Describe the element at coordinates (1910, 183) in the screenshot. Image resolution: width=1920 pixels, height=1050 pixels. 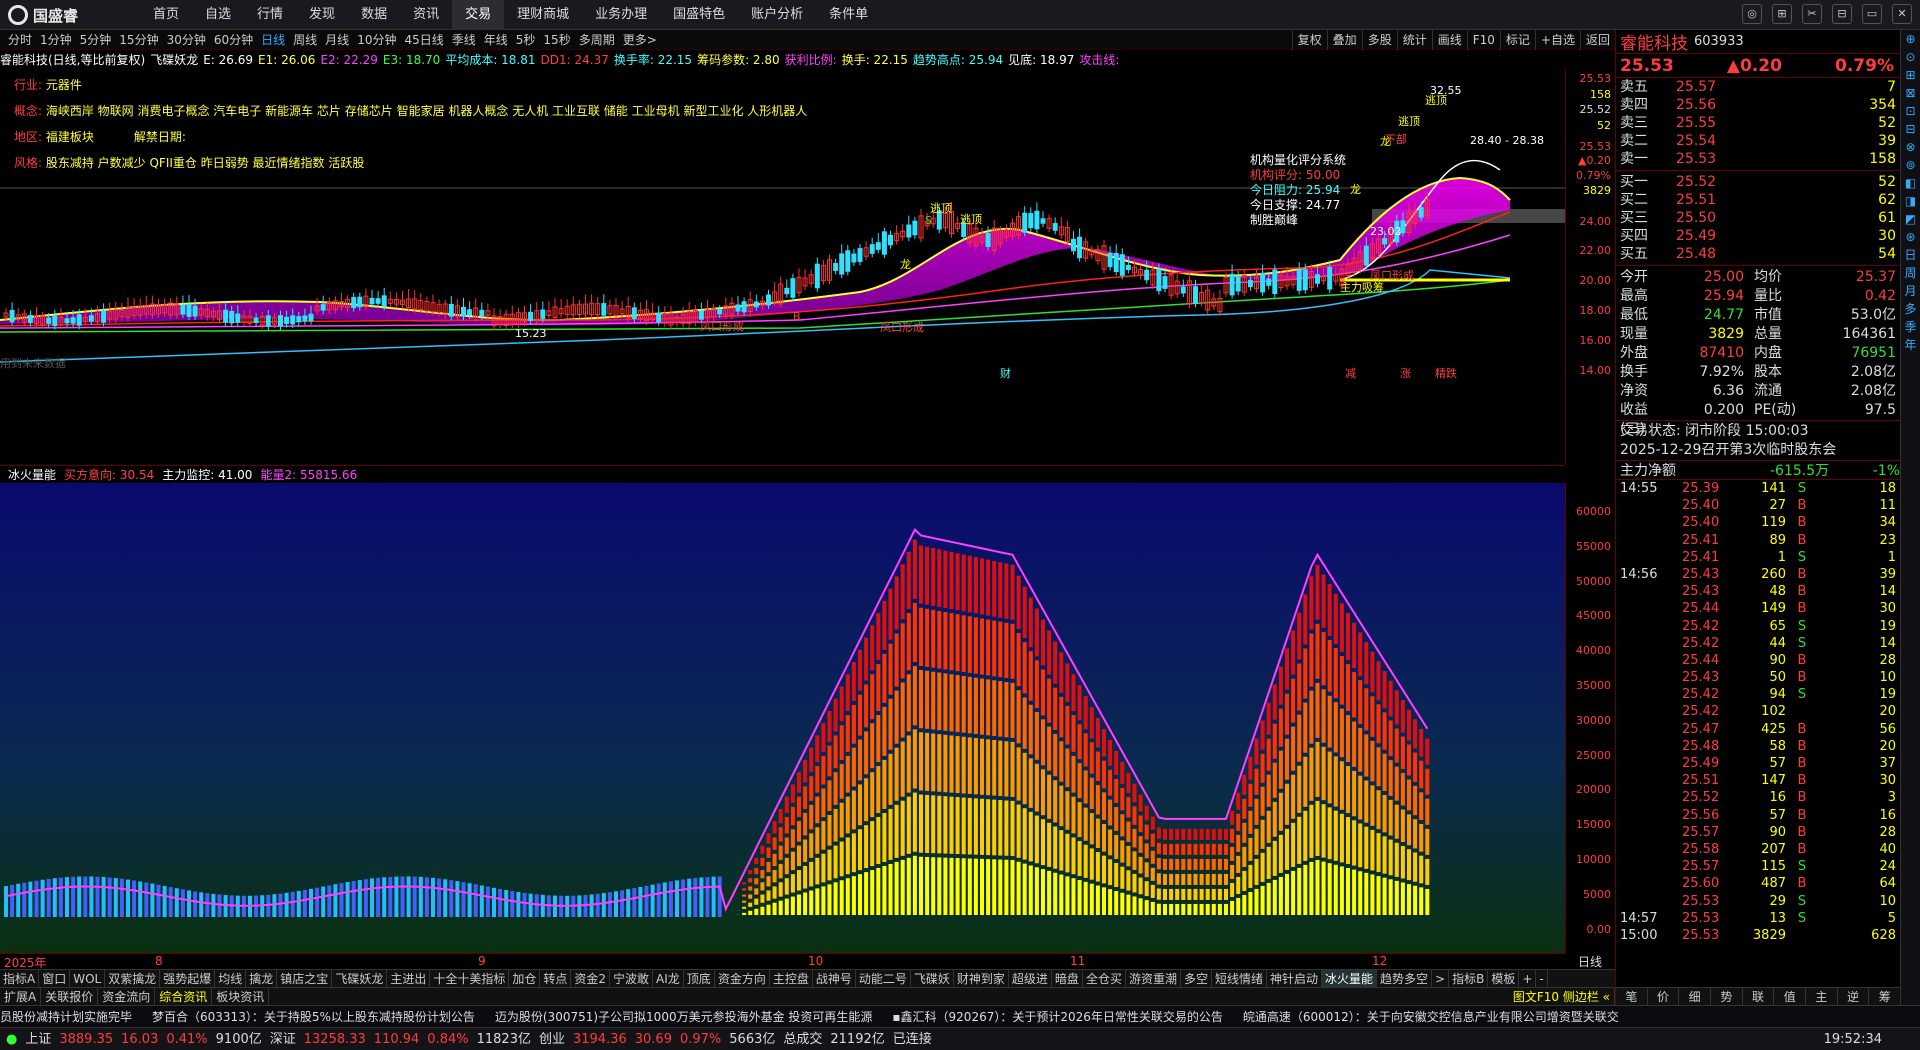
I see `side-tool-icon: ◧` at that location.